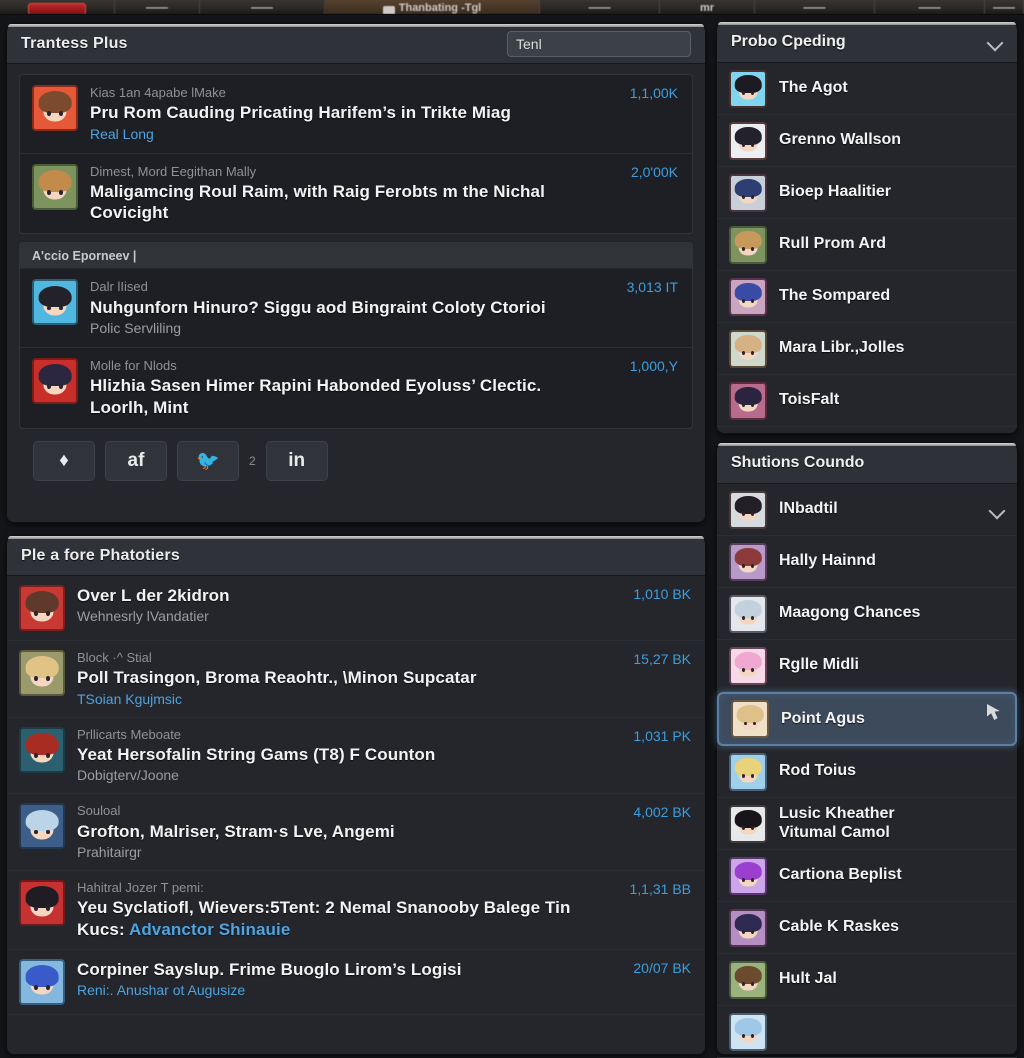 This screenshot has width=1024, height=1058. Describe the element at coordinates (57, 7) in the screenshot. I see `top-bar-item` at that location.